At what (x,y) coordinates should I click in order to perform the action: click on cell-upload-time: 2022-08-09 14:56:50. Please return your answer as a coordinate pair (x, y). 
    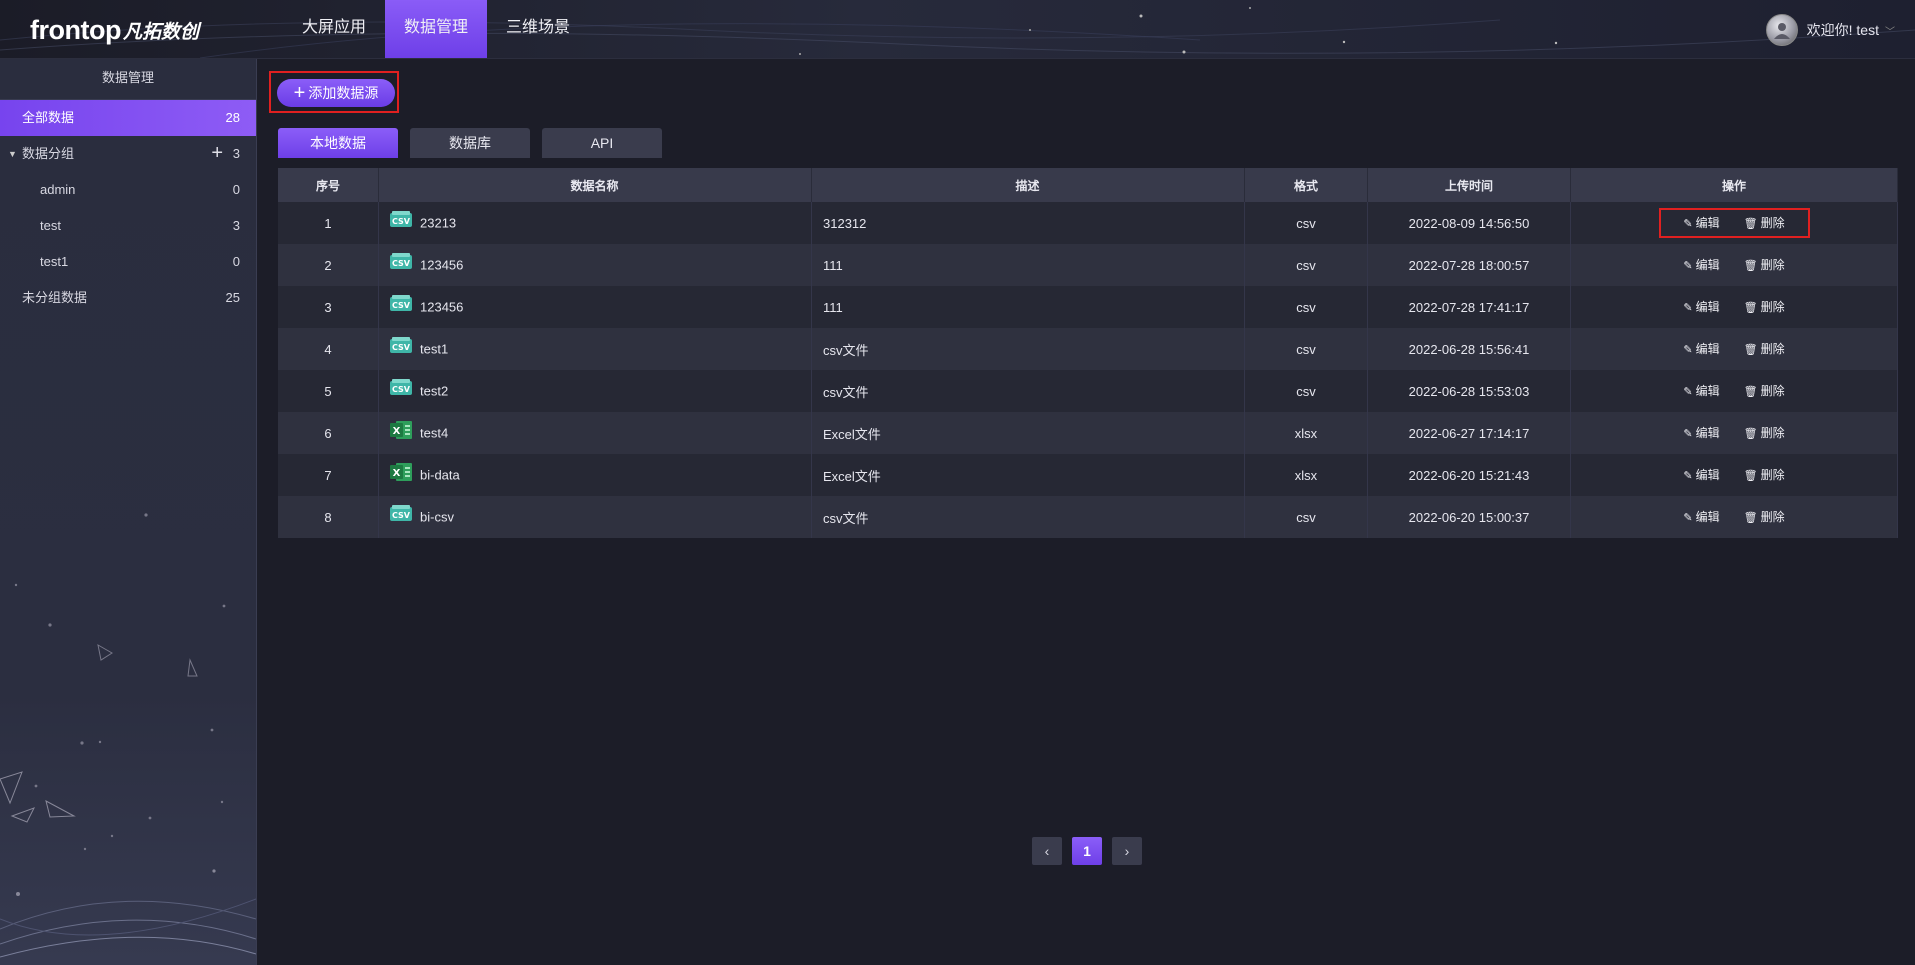
    Looking at the image, I should click on (1469, 223).